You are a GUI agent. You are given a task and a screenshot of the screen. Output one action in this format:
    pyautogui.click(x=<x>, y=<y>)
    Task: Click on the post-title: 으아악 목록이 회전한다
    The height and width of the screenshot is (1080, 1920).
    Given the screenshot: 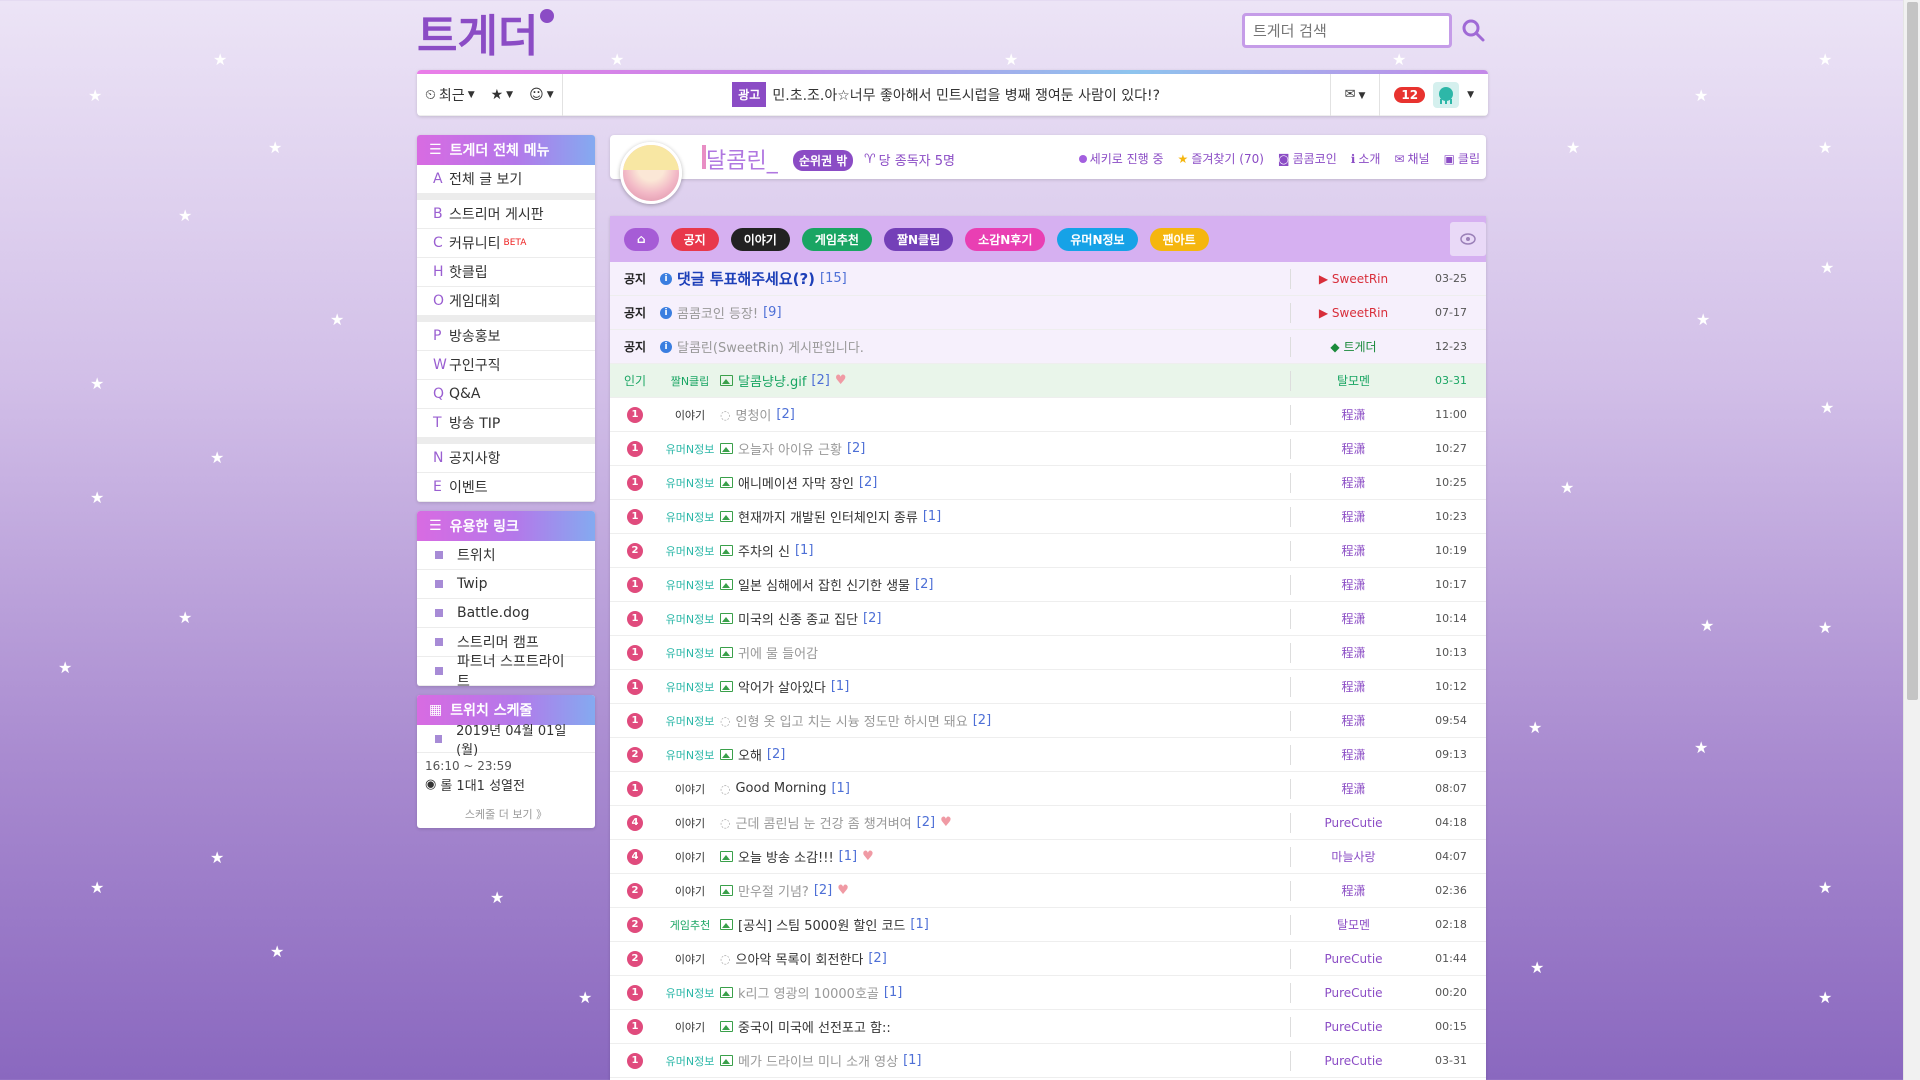 What is the action you would take?
    pyautogui.click(x=799, y=958)
    